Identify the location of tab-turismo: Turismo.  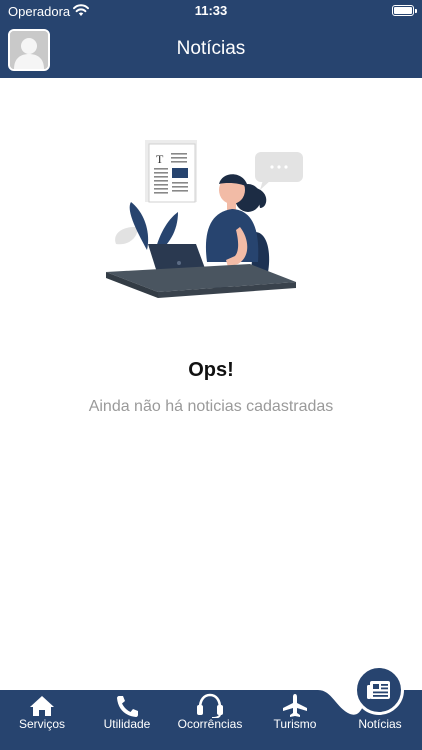
(295, 720).